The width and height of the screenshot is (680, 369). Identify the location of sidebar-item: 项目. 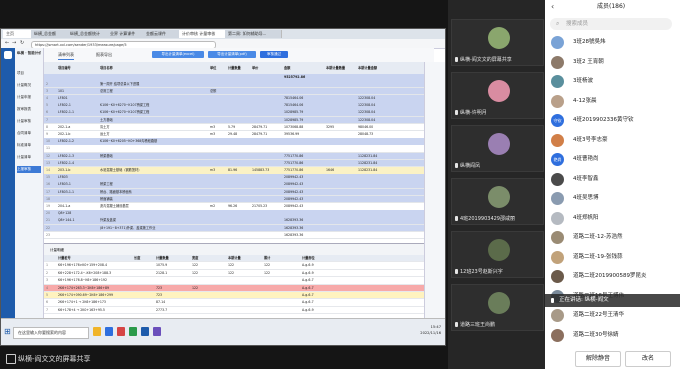
(29, 73).